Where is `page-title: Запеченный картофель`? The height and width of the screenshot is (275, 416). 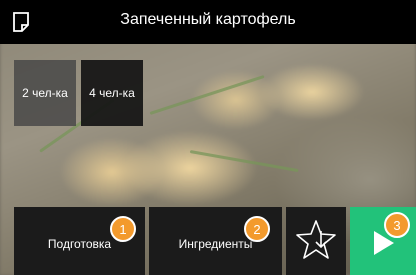
page-title: Запеченный картофель is located at coordinates (208, 19).